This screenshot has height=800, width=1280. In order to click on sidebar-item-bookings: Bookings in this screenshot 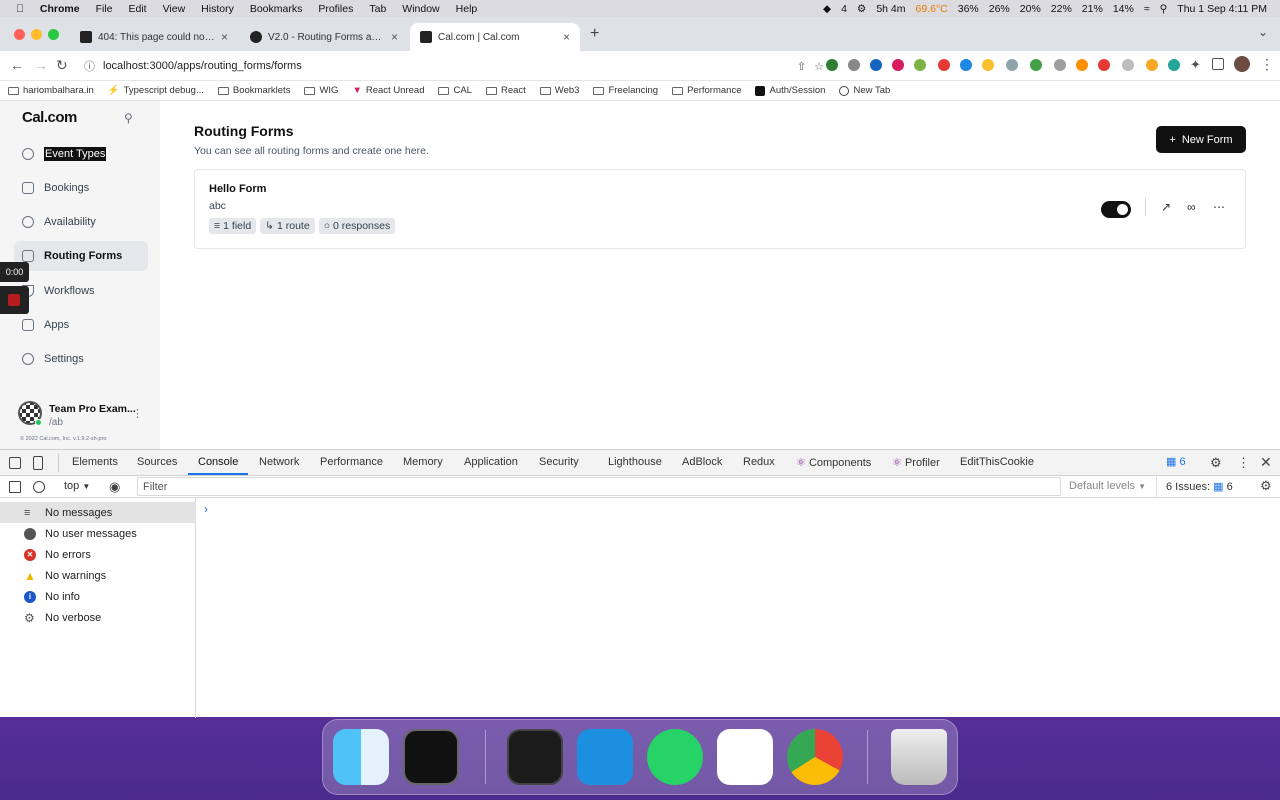, I will do `click(81, 188)`.